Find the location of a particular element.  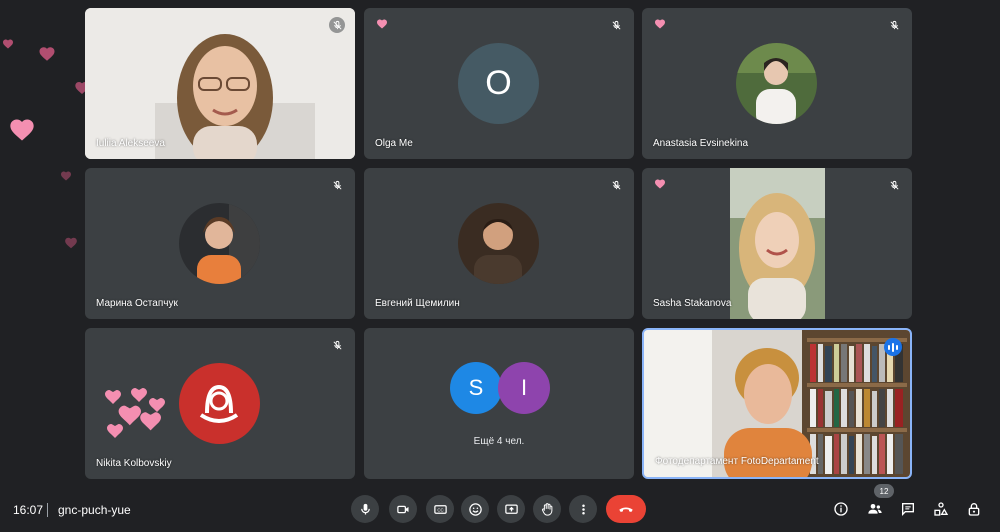

mic-icon is located at coordinates (365, 508).